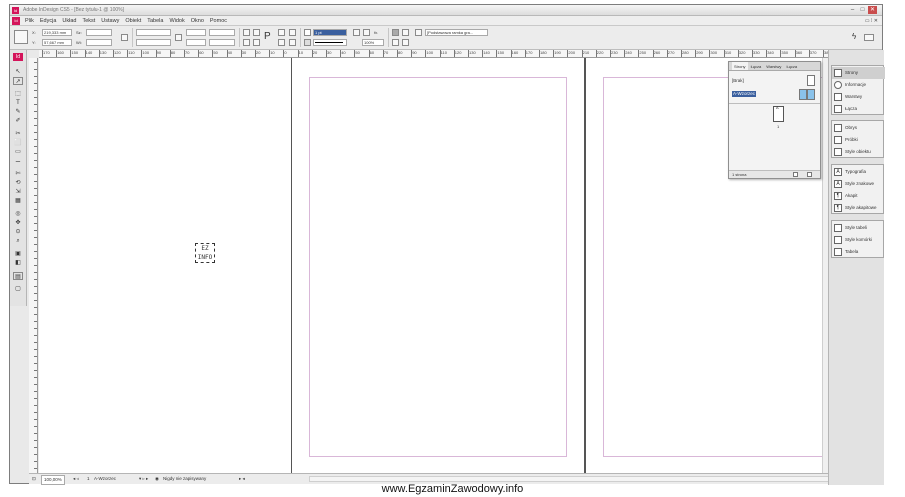 This screenshot has height=497, width=905. What do you see at coordinates (178, 37) in the screenshot?
I see `constrain-scale-icon` at bounding box center [178, 37].